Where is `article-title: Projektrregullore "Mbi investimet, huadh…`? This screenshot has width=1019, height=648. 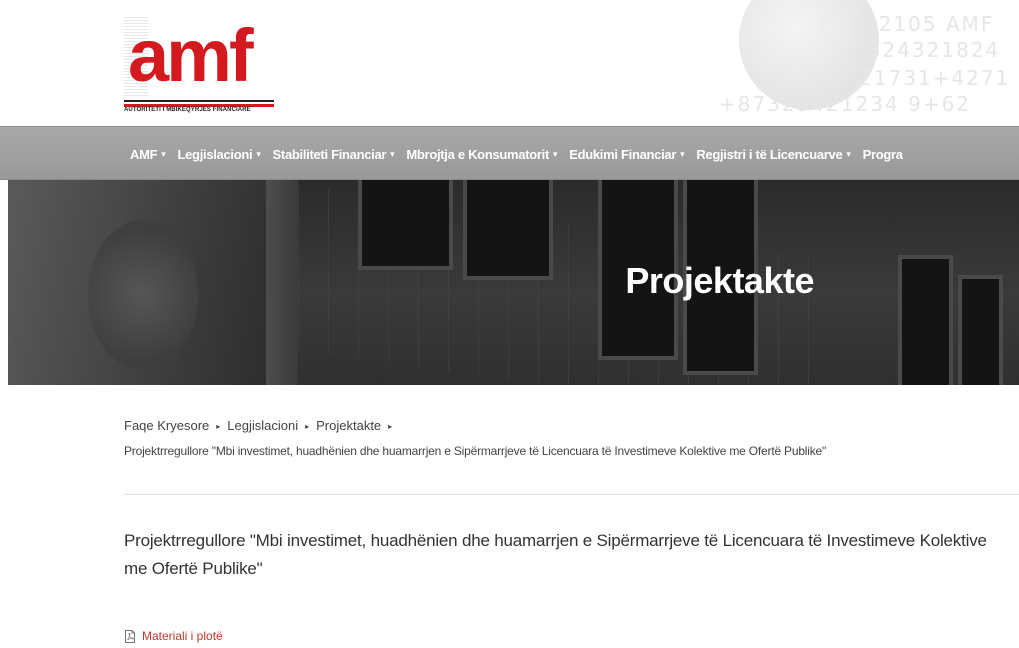 article-title: Projektrregullore "Mbi investimet, huadh… is located at coordinates (555, 554).